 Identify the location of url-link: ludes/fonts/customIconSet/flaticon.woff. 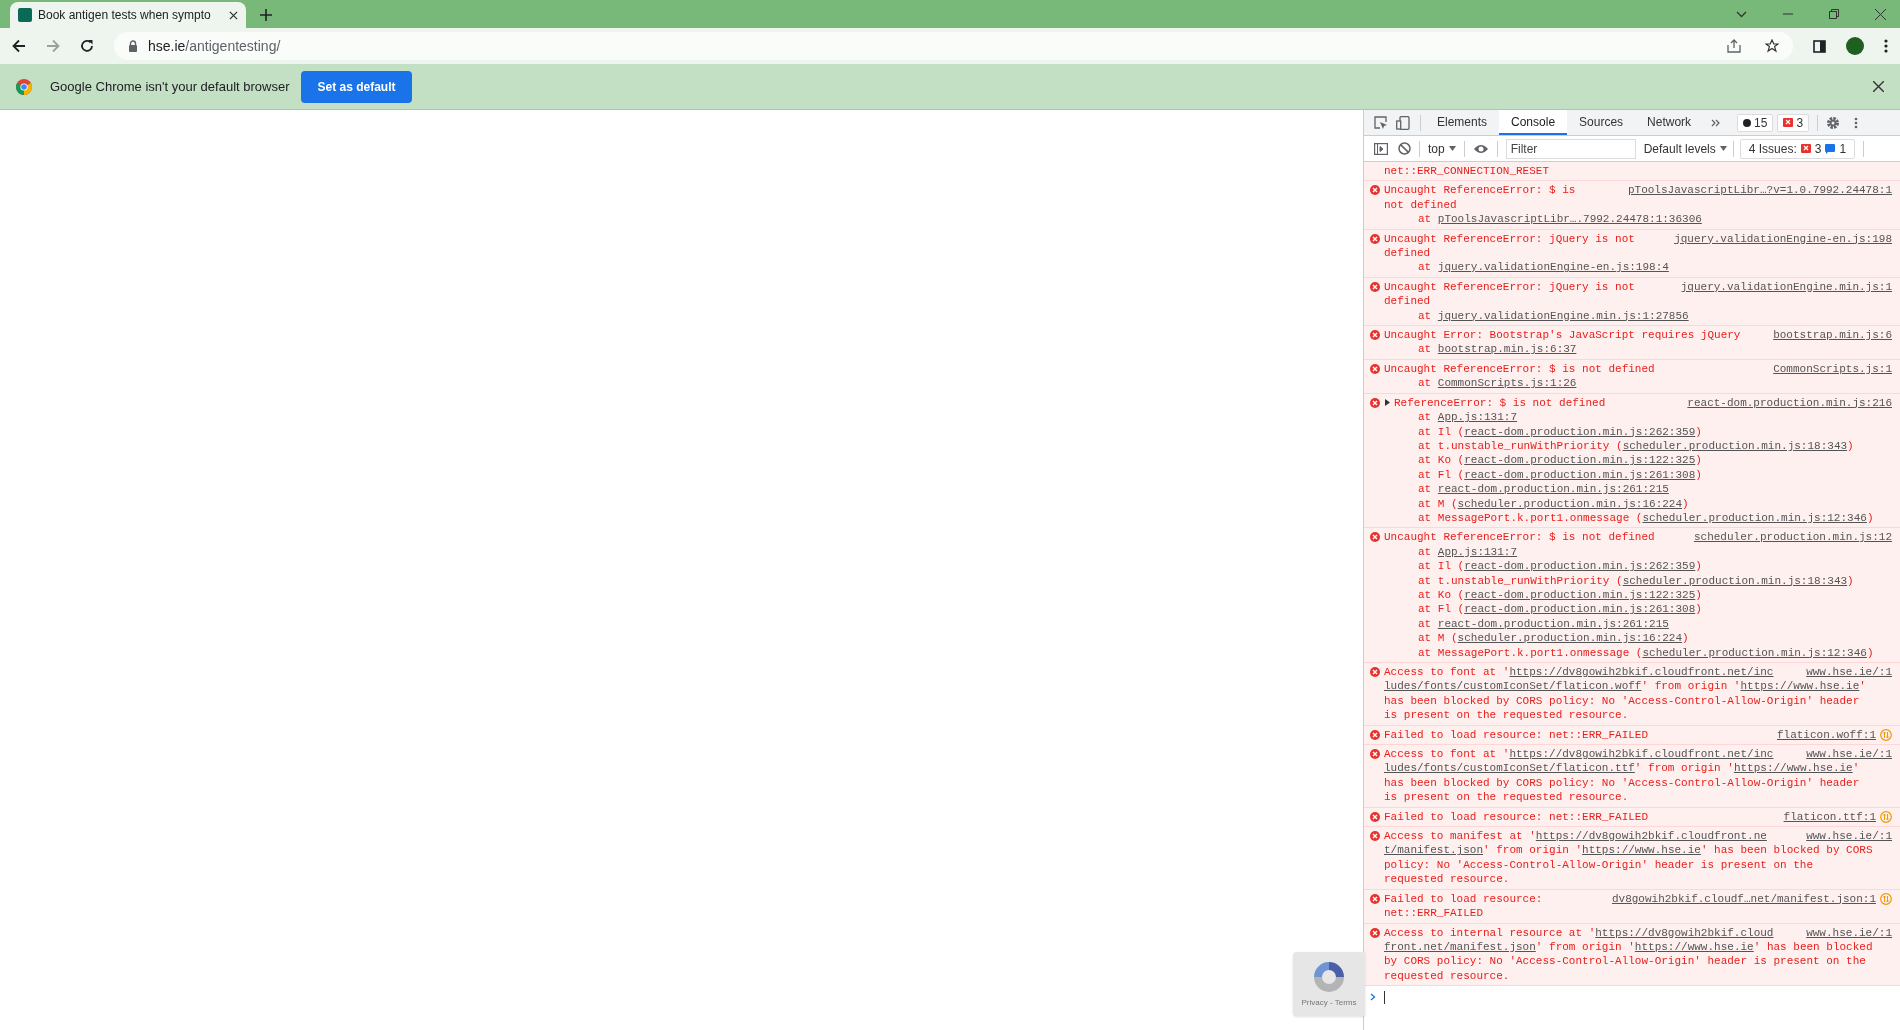
(1513, 686).